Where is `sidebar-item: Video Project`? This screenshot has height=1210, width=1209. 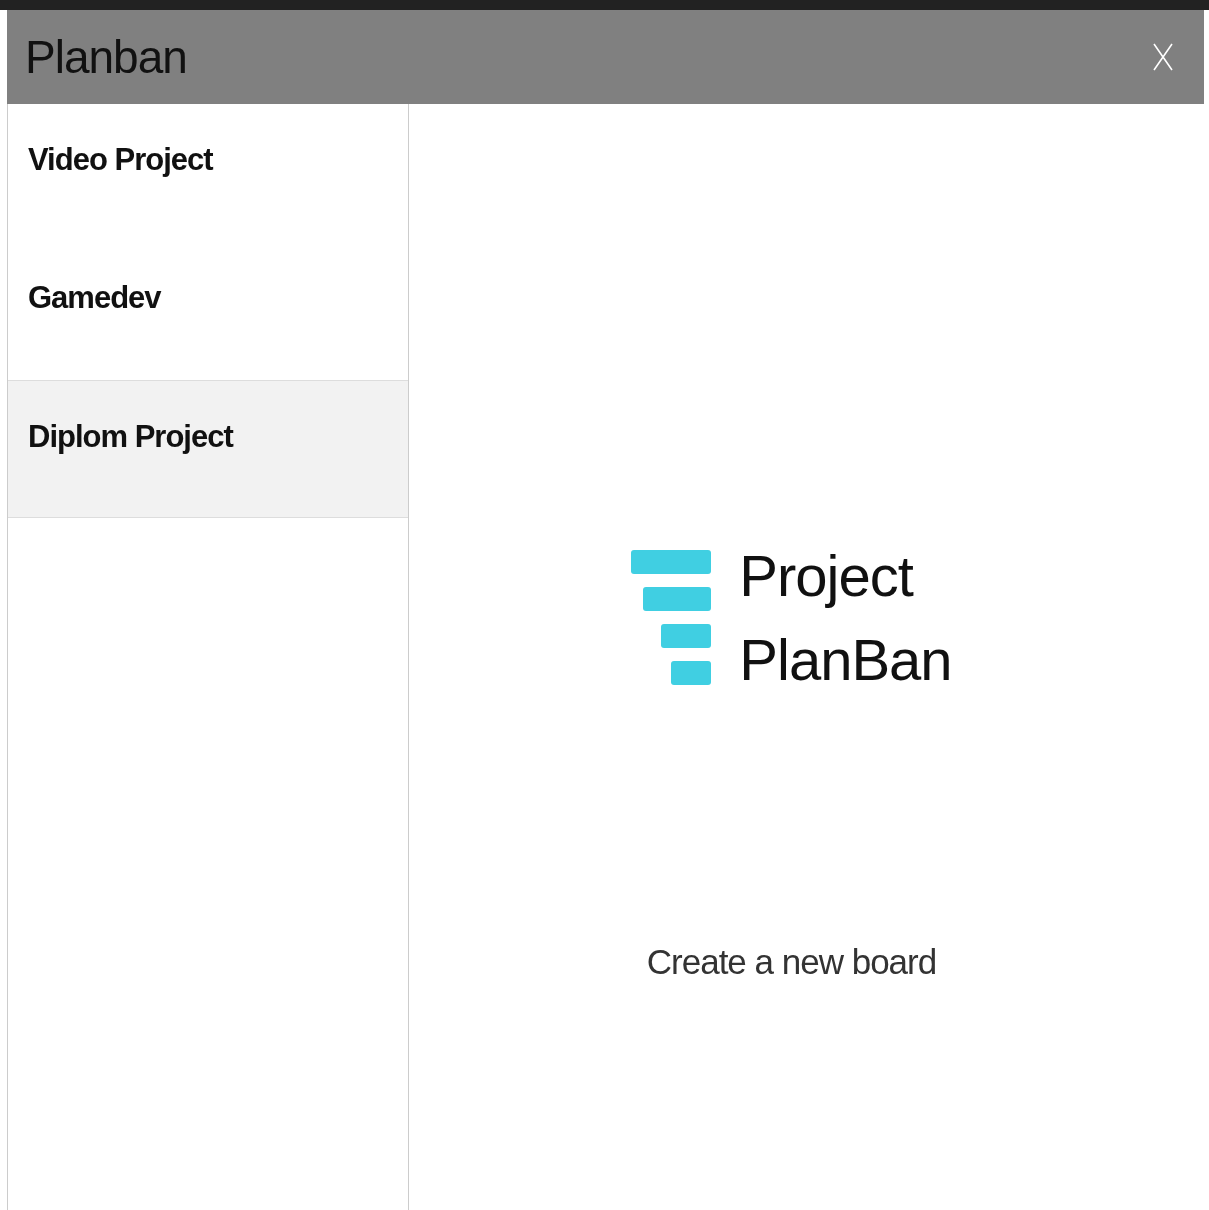
sidebar-item: Video Project is located at coordinates (208, 173).